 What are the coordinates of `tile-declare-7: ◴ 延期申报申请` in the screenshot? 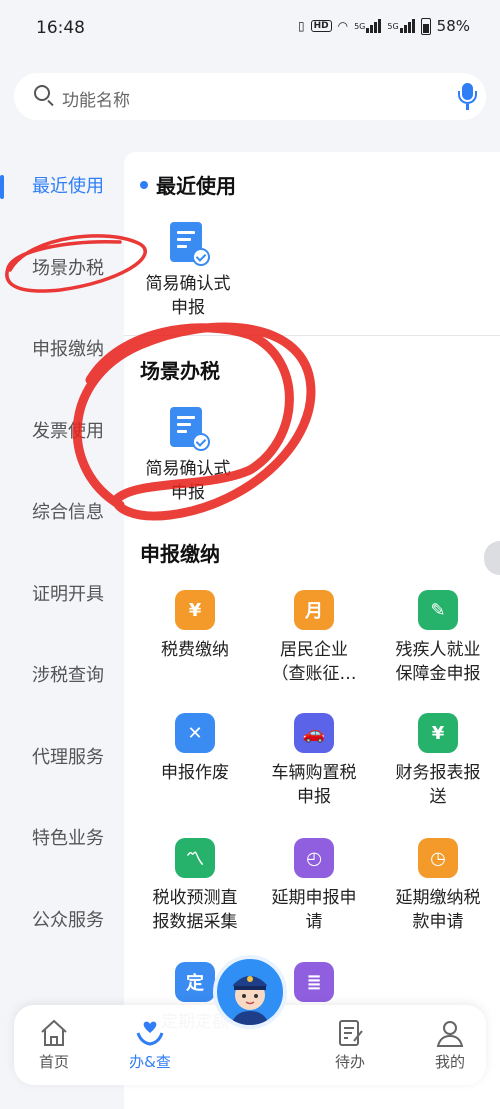 It's located at (314, 885).